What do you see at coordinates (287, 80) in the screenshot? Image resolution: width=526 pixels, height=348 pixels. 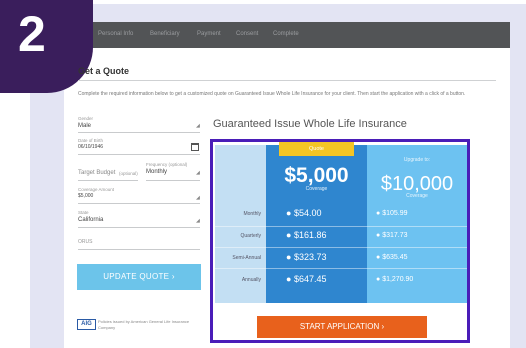 I see `title-divider` at bounding box center [287, 80].